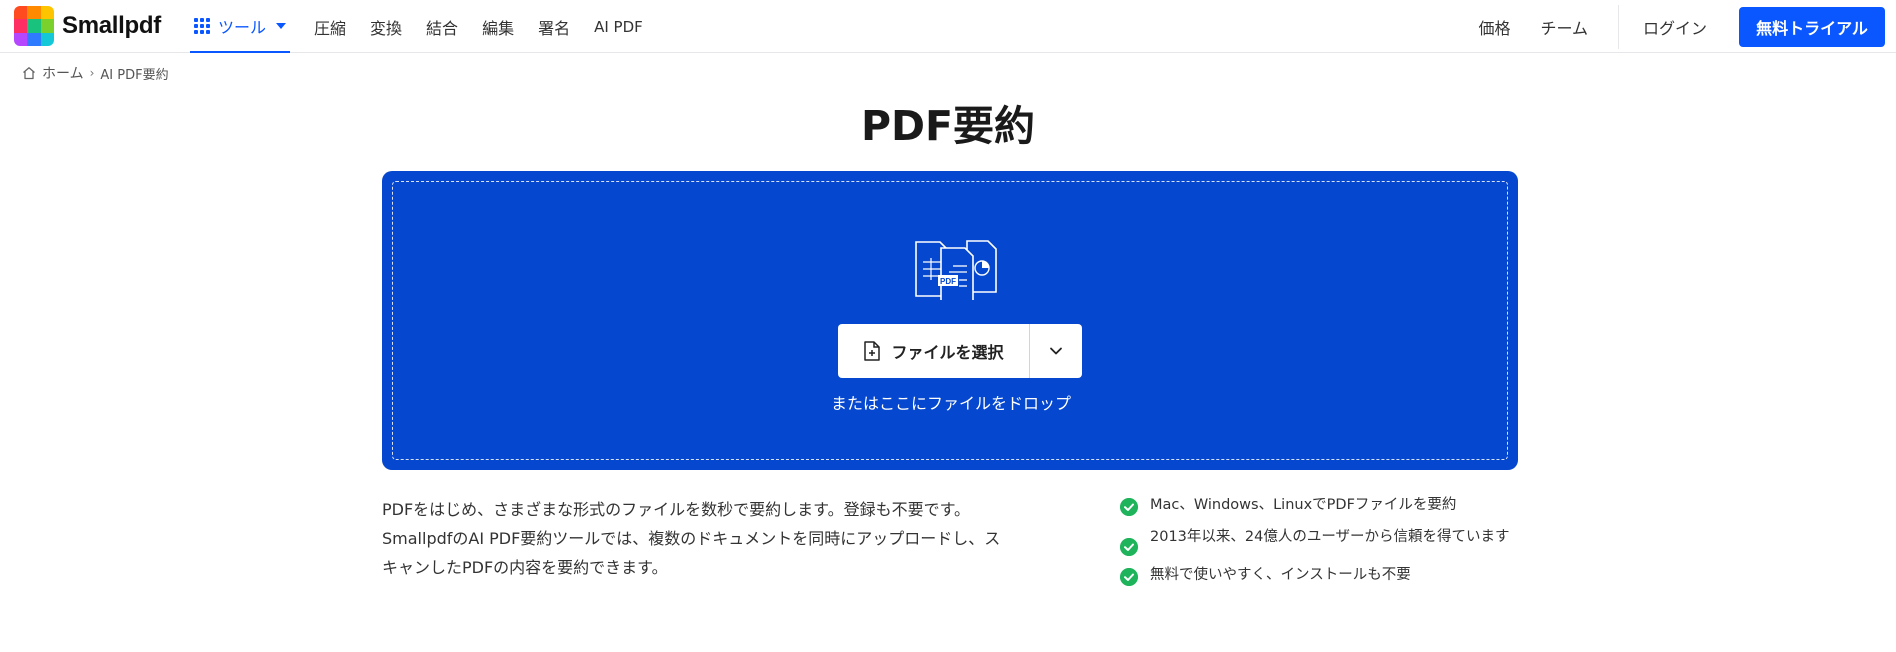  I want to click on smallpdf-logo-icon, so click(34, 26).